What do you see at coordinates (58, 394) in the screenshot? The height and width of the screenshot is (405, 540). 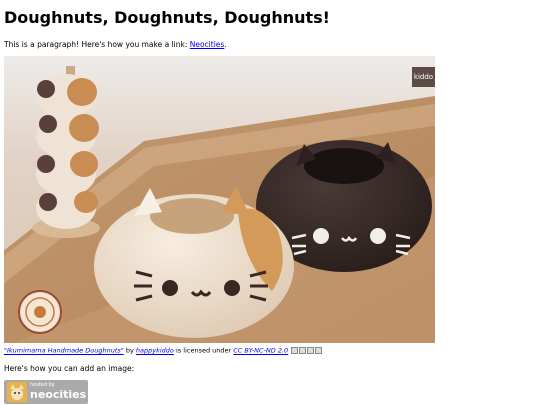 I see `neocities-brand-text: neocities` at bounding box center [58, 394].